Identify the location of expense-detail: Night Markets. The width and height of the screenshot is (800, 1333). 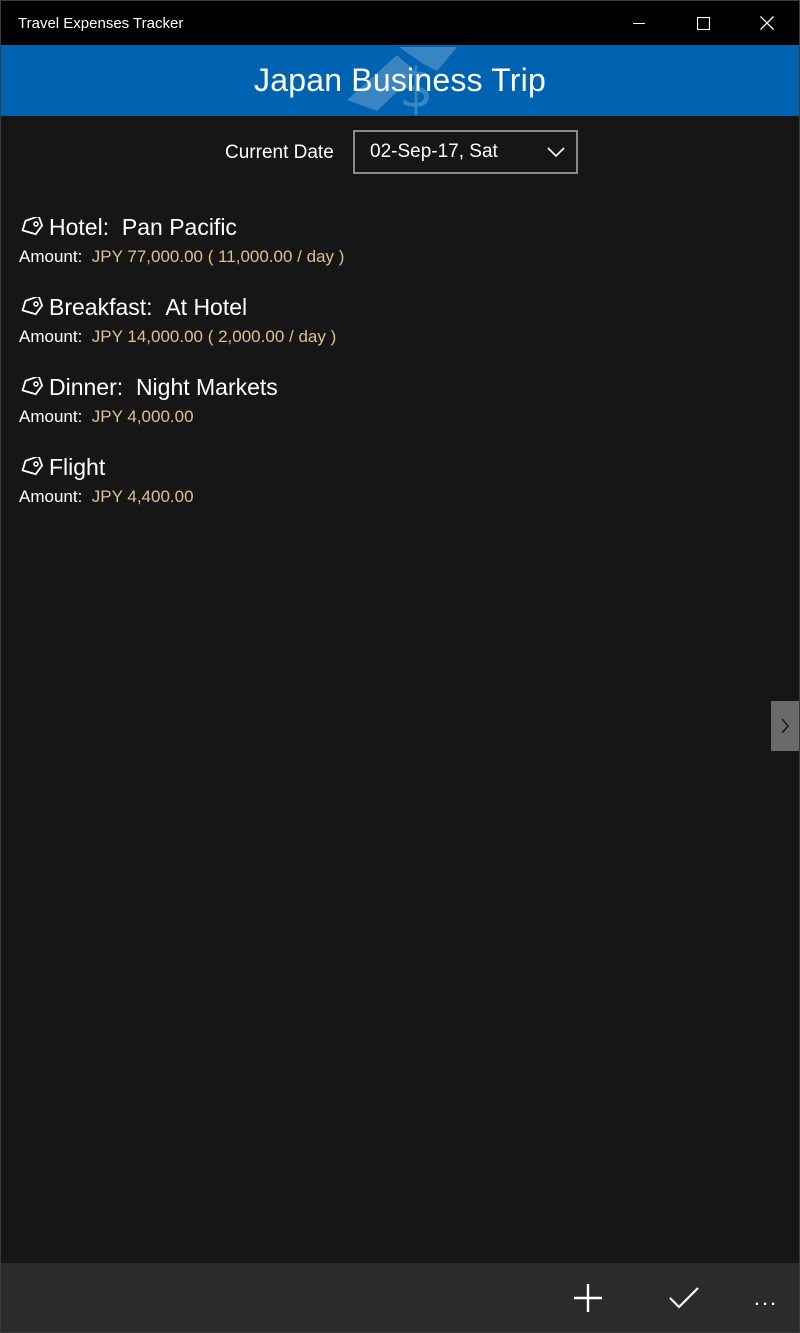
(206, 386).